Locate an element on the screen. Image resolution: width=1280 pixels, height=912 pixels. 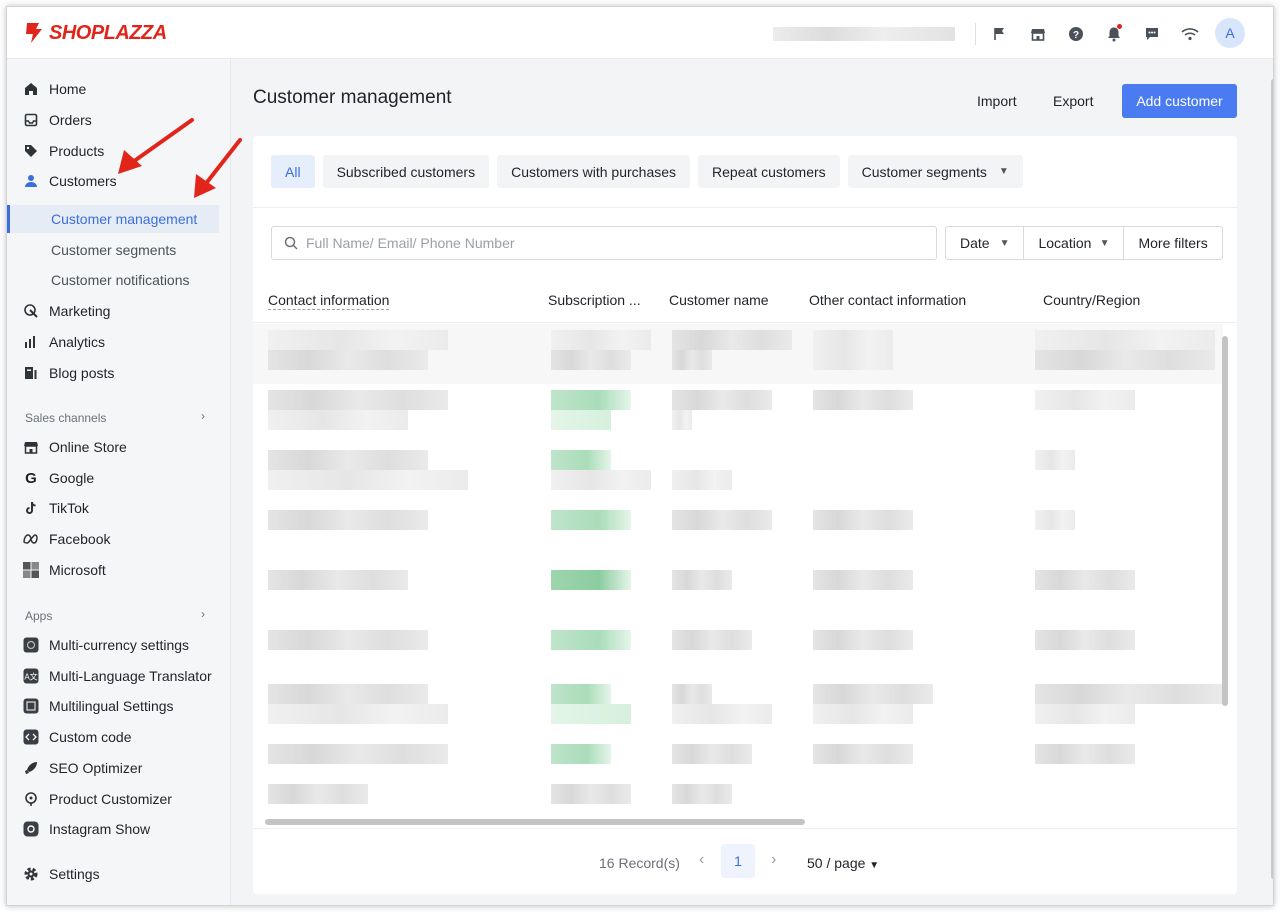
export-button: Export is located at coordinates (1073, 101).